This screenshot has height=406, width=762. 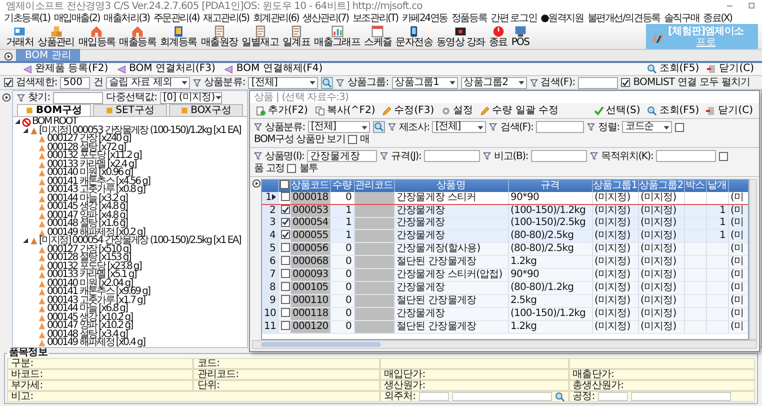 I want to click on menu-item: 주문관리(4), so click(x=176, y=18).